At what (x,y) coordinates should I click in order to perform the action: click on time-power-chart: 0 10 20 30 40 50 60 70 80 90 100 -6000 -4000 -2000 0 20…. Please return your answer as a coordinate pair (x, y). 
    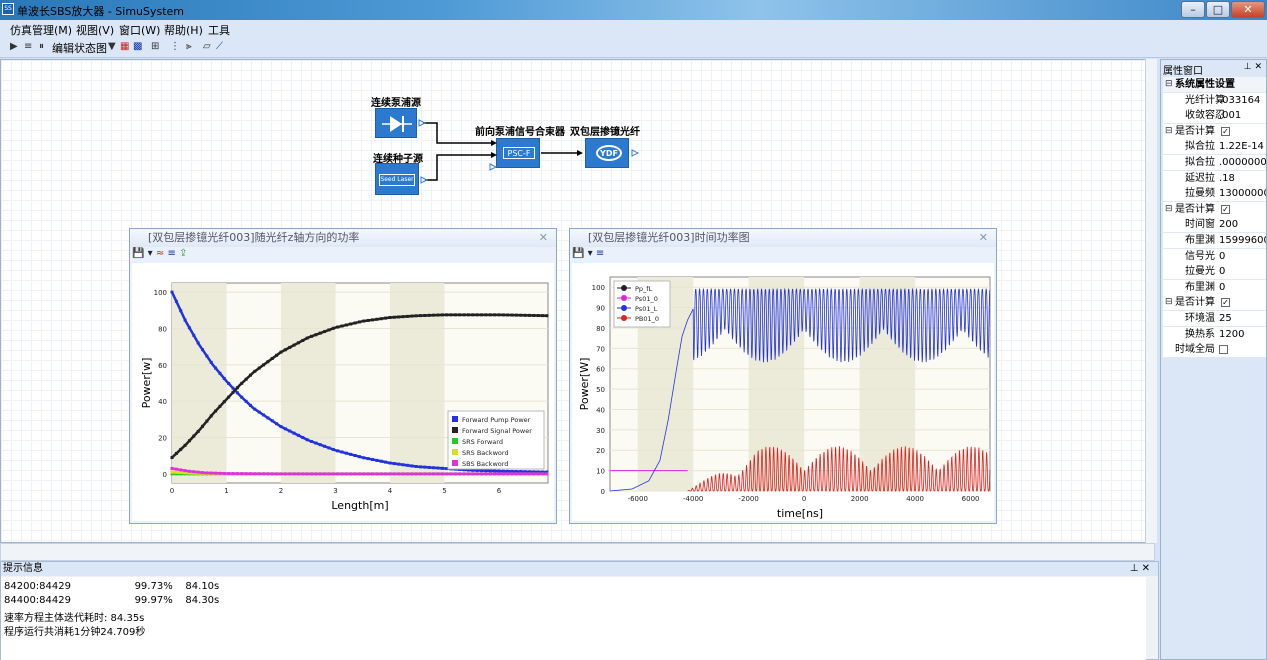
    Looking at the image, I should click on (783, 392).